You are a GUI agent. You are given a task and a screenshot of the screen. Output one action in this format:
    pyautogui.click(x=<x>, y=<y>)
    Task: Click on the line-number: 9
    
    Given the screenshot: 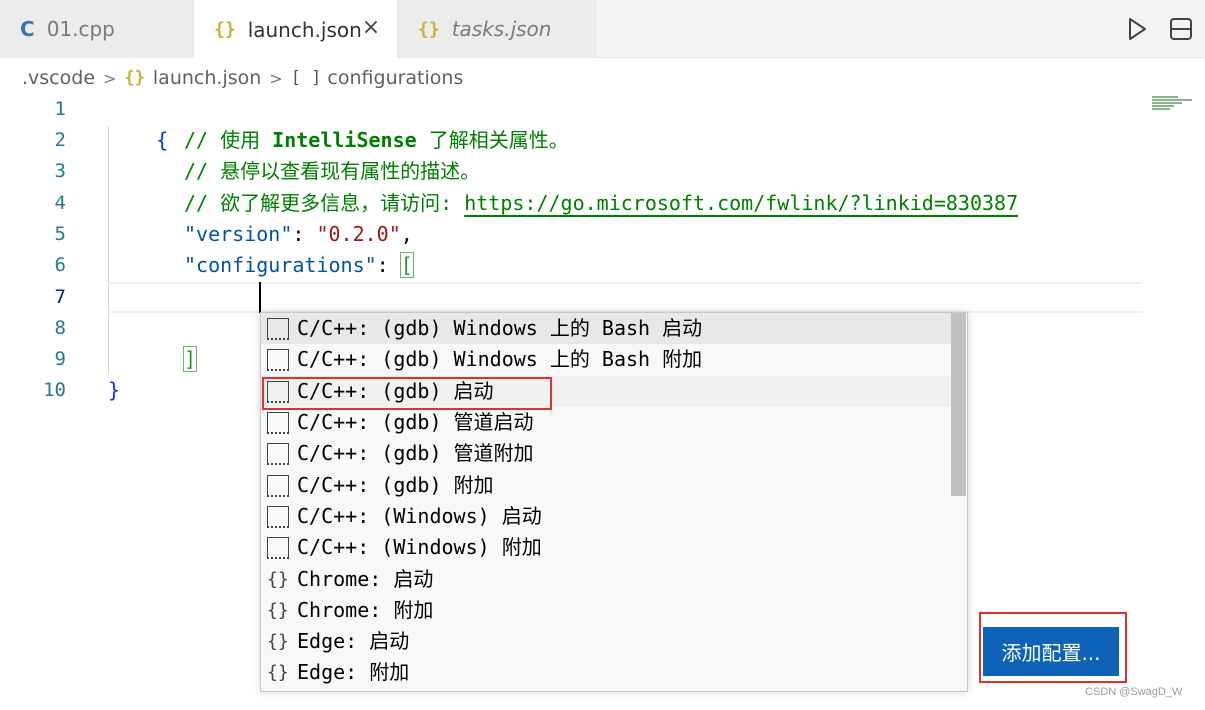 What is the action you would take?
    pyautogui.click(x=60, y=359)
    